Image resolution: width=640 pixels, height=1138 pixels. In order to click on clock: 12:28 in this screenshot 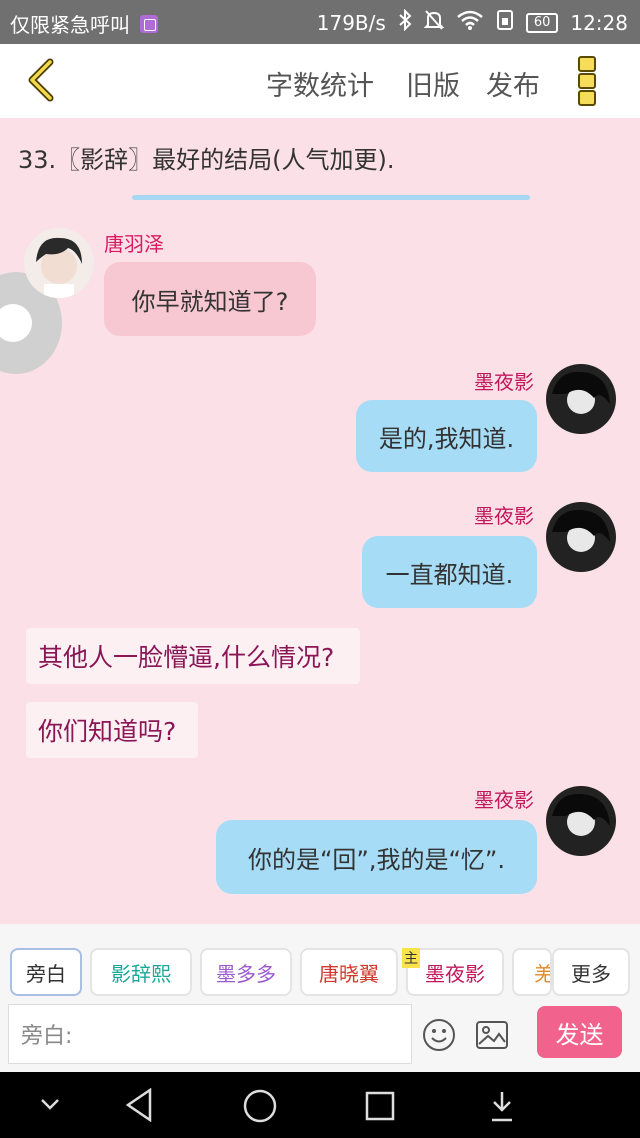, I will do `click(599, 22)`.